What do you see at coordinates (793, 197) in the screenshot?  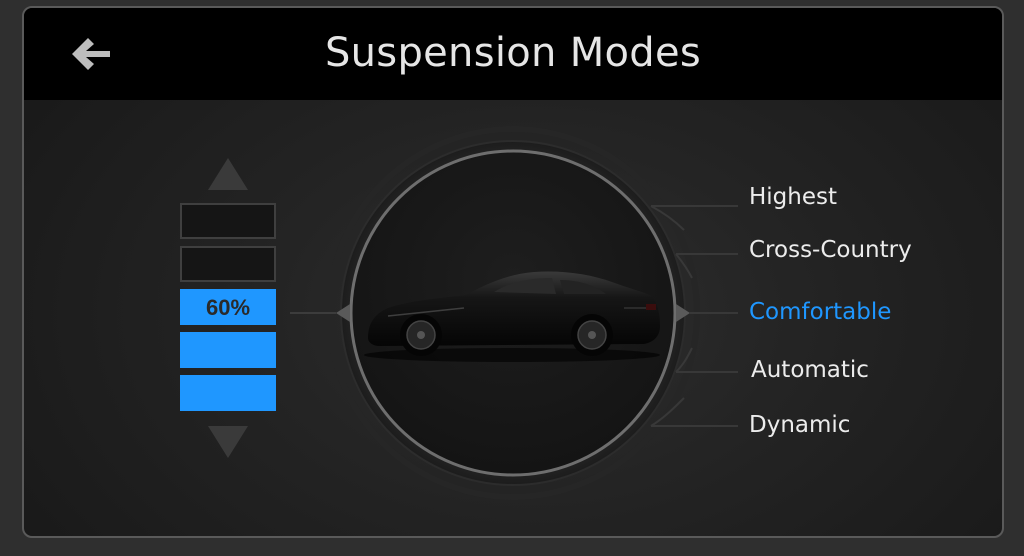 I see `mode-option-highest: Highest` at bounding box center [793, 197].